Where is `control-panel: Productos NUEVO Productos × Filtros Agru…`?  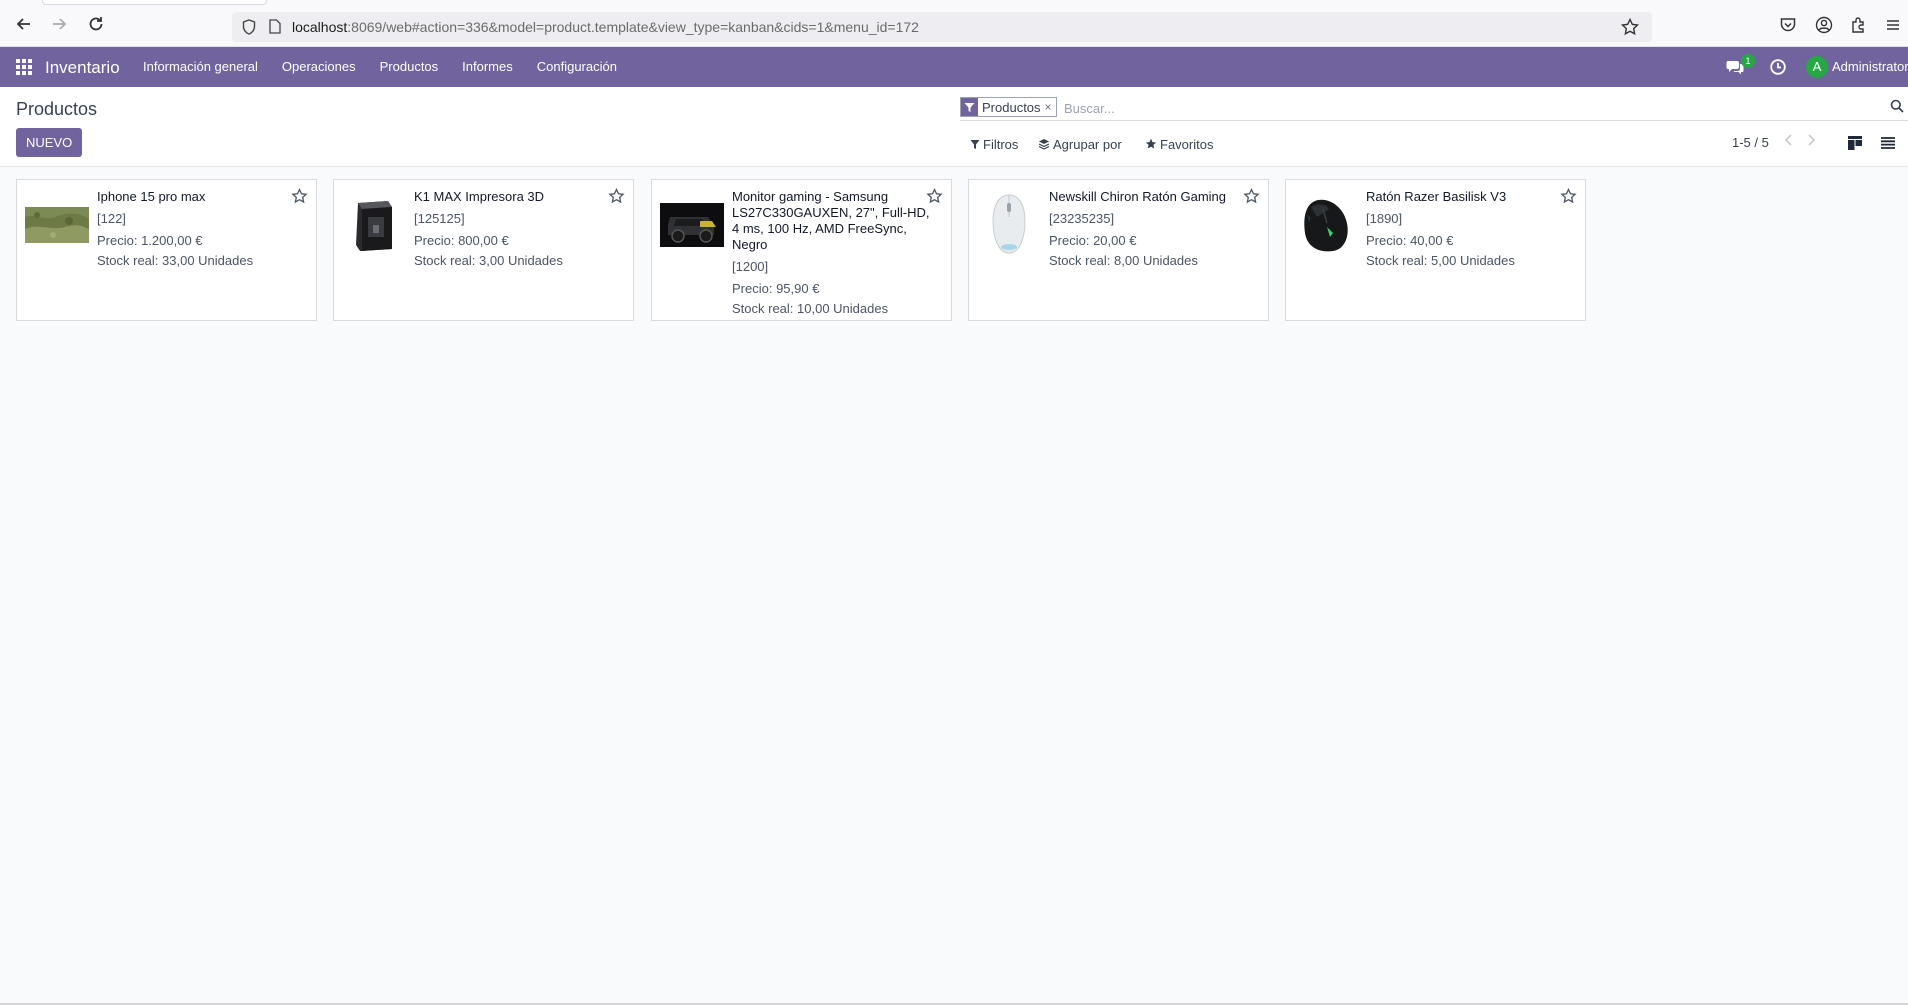
control-panel: Productos NUEVO Productos × Filtros Agru… is located at coordinates (954, 127).